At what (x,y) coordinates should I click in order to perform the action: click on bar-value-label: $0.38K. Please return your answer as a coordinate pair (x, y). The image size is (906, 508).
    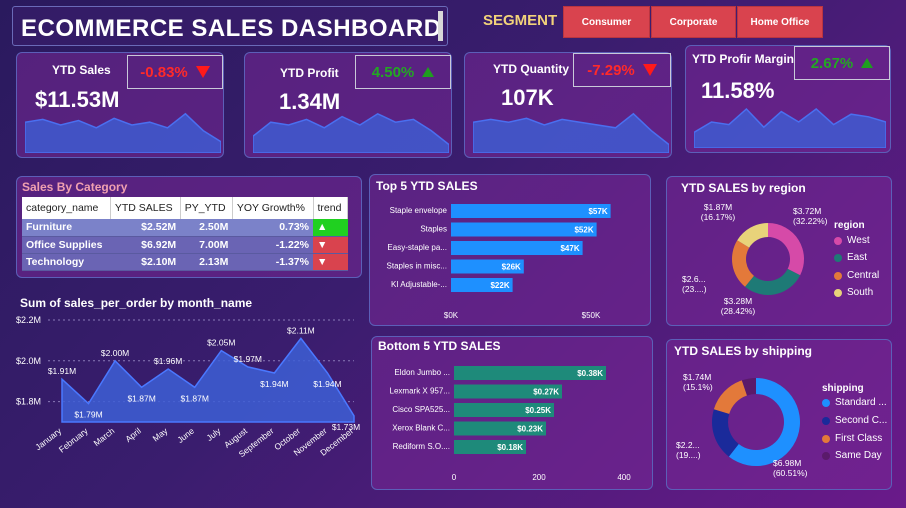
    Looking at the image, I should click on (590, 373).